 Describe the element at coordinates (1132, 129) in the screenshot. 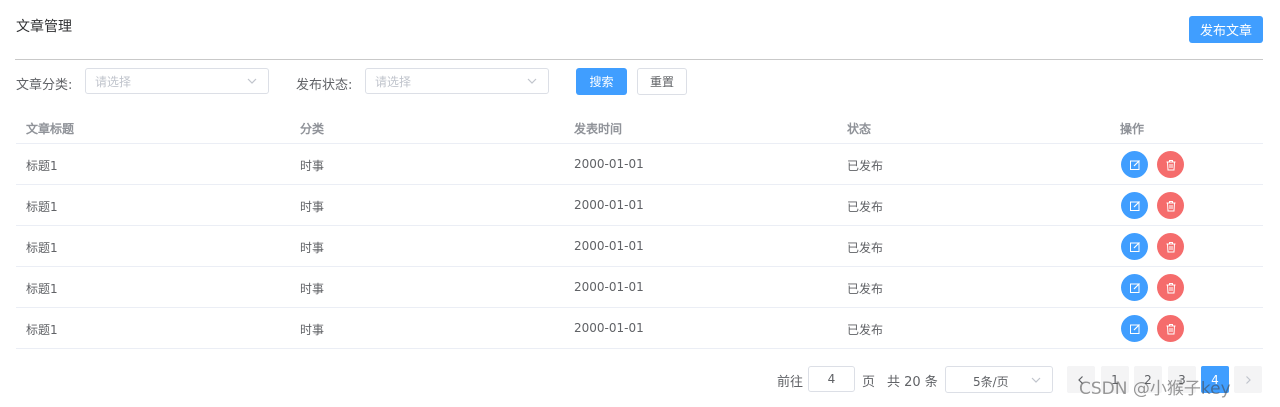

I see `header-actions: 操作` at that location.